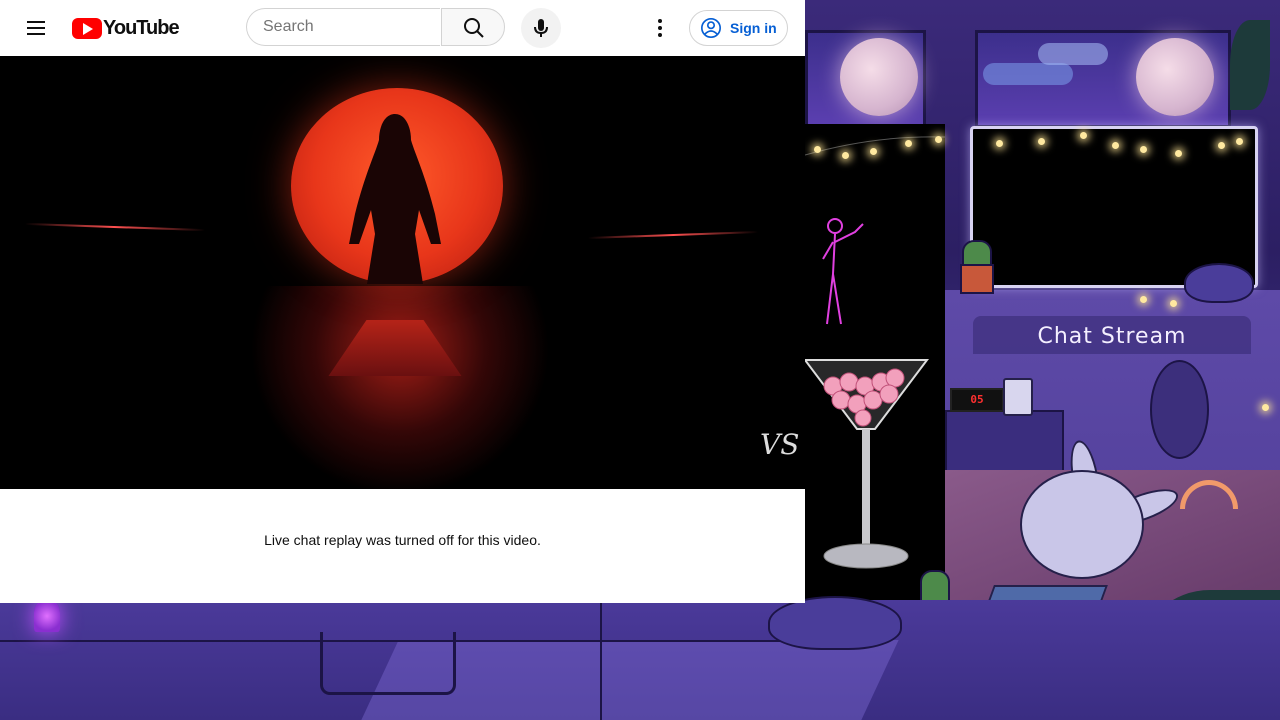  What do you see at coordinates (601, 661) in the screenshot?
I see `floor-line` at bounding box center [601, 661].